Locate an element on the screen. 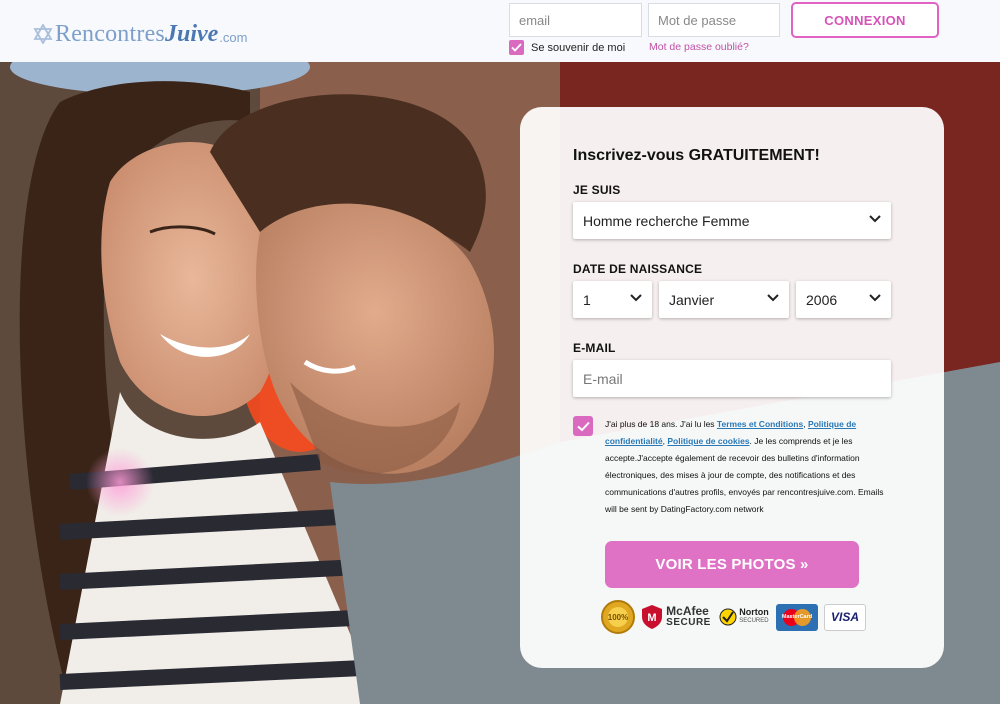 The height and width of the screenshot is (704, 1000). mcafee-badge: M McAfee SECURE is located at coordinates (676, 617).